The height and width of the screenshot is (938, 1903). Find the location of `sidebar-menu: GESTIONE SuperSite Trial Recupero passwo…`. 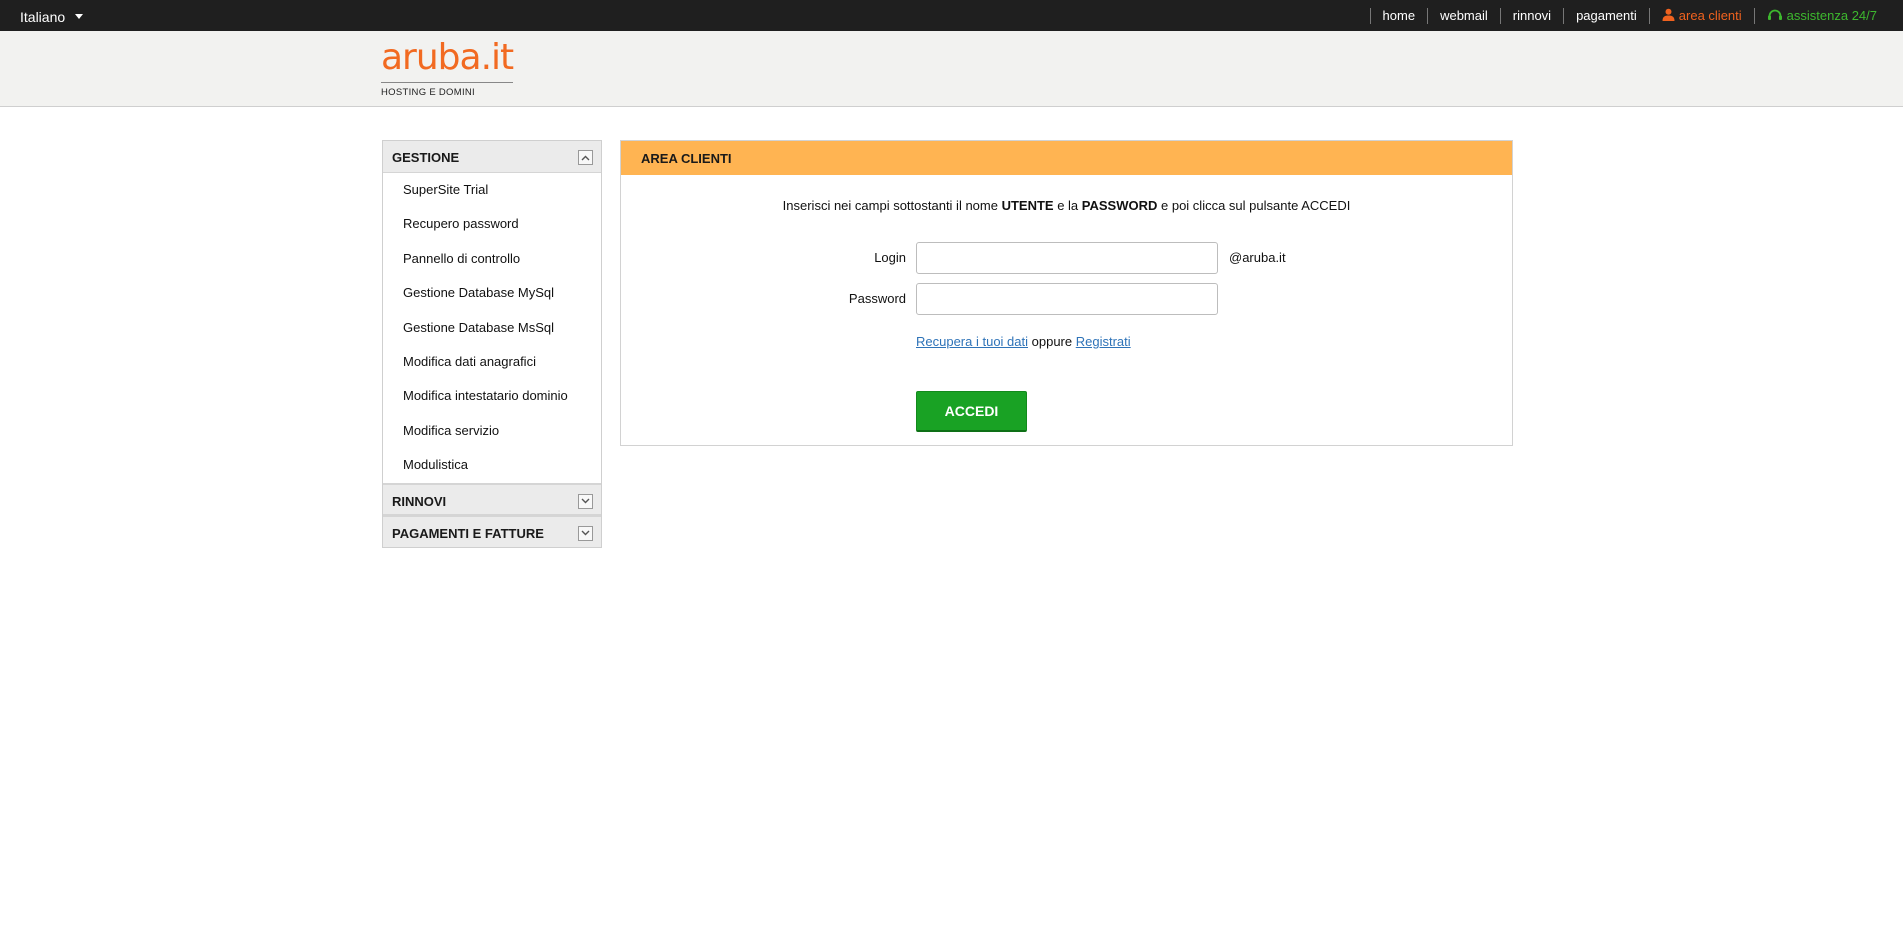

sidebar-menu: GESTIONE SuperSite Trial Recupero passwo… is located at coordinates (492, 344).